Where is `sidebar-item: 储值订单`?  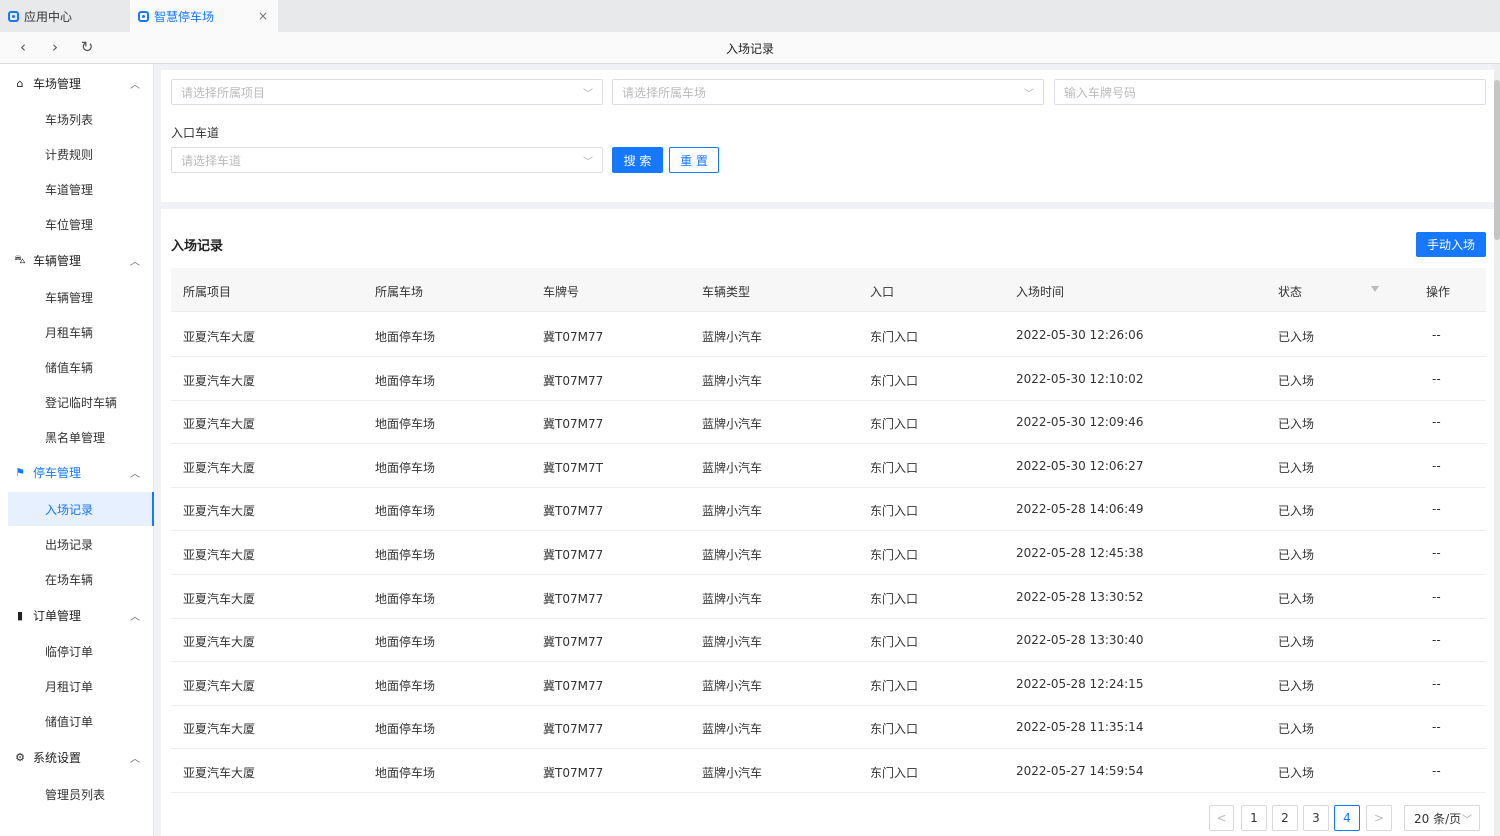
sidebar-item: 储值订单 is located at coordinates (77, 721).